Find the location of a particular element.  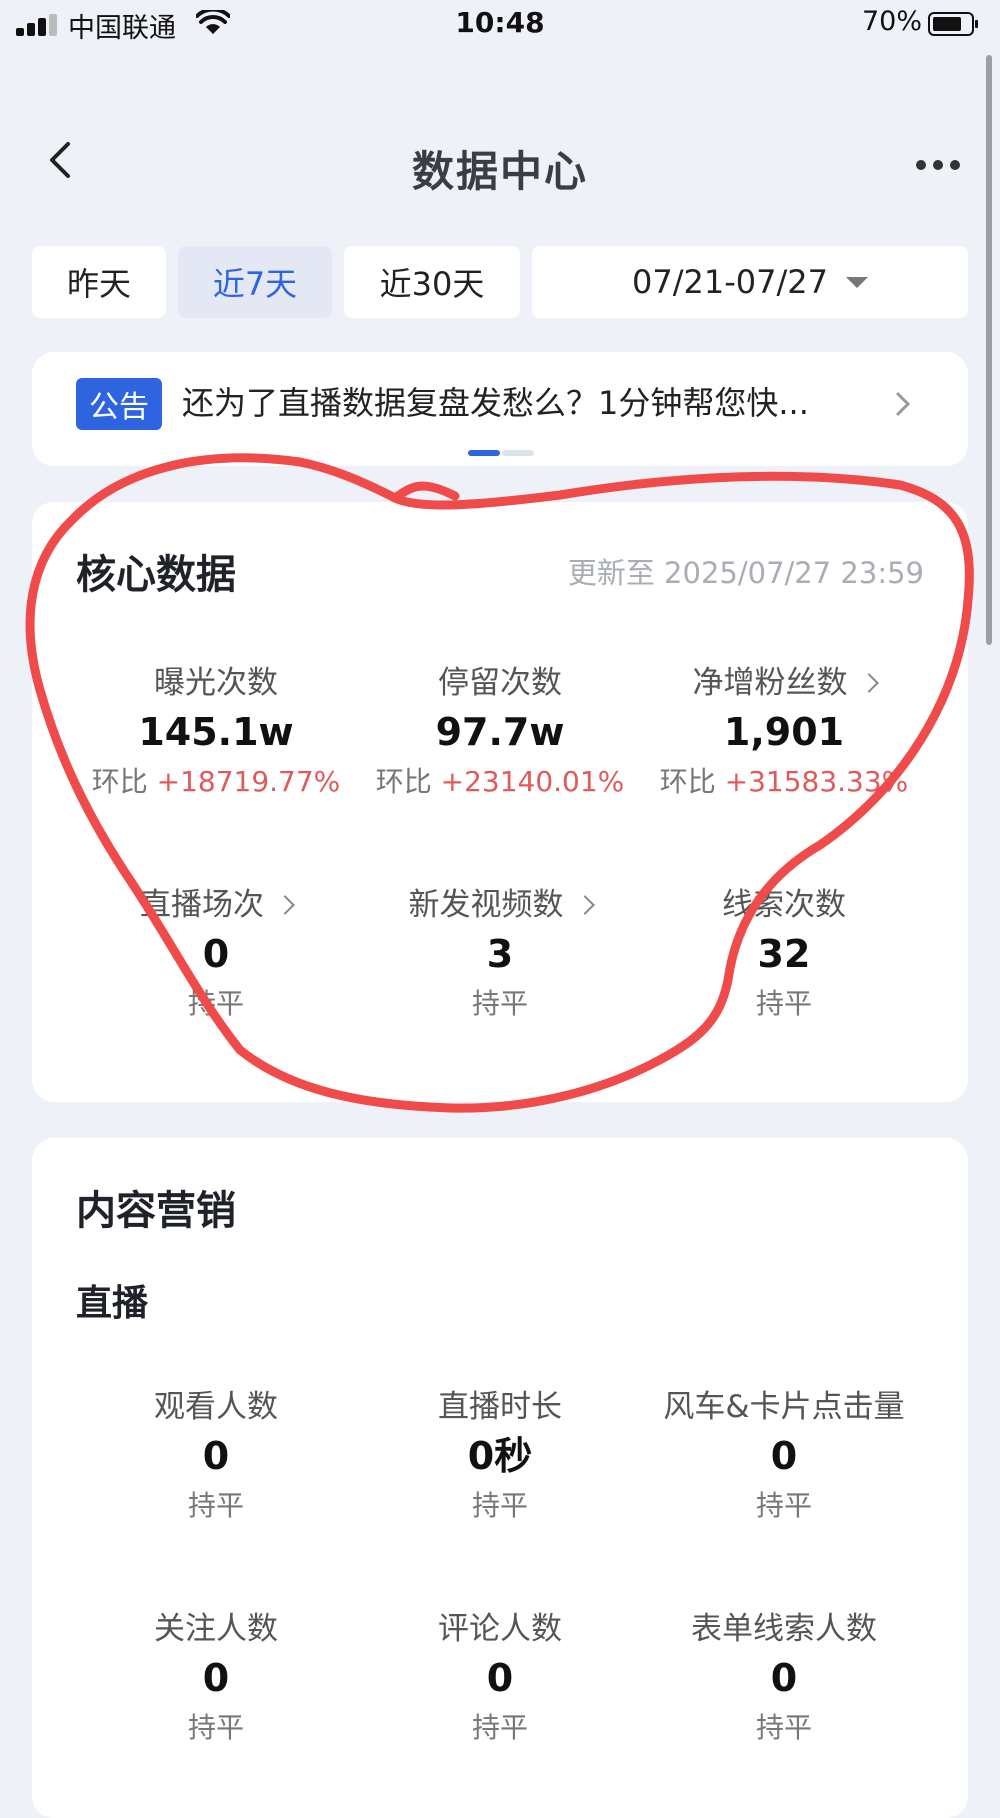

metric-change: 环比 +18719.77% is located at coordinates (216, 782).